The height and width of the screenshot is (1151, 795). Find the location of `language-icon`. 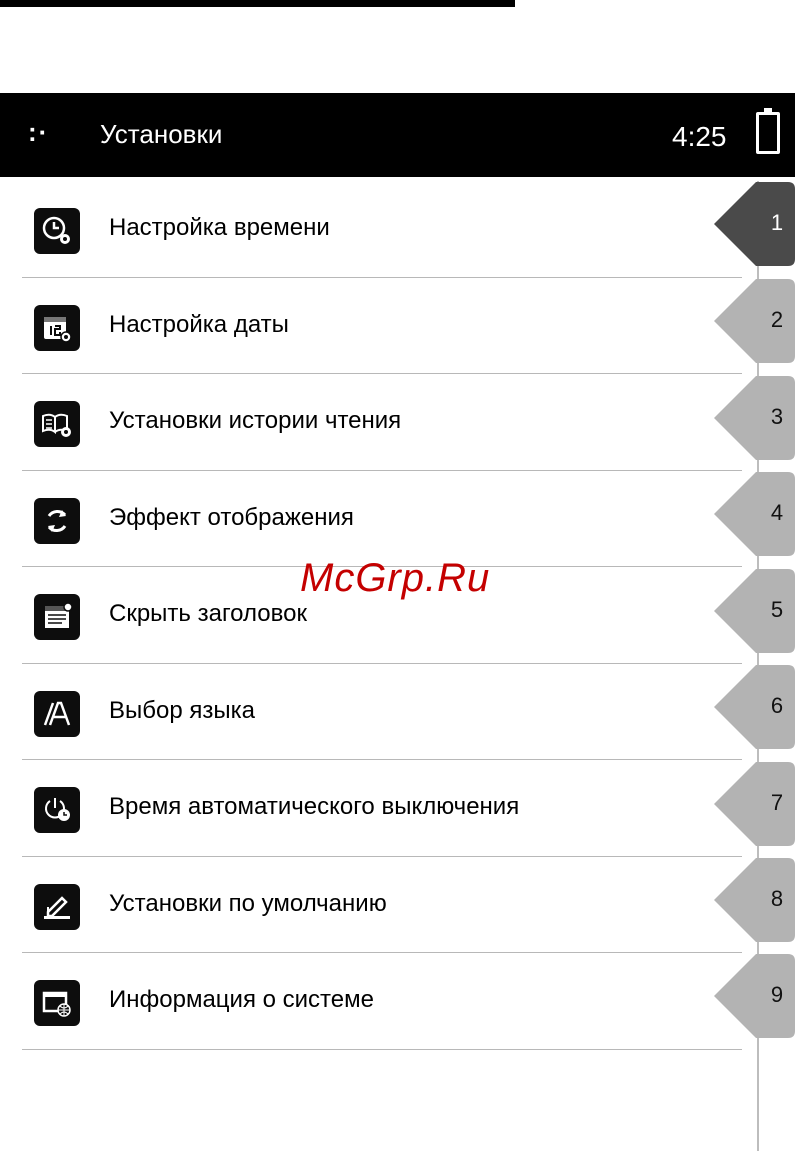

language-icon is located at coordinates (57, 713).